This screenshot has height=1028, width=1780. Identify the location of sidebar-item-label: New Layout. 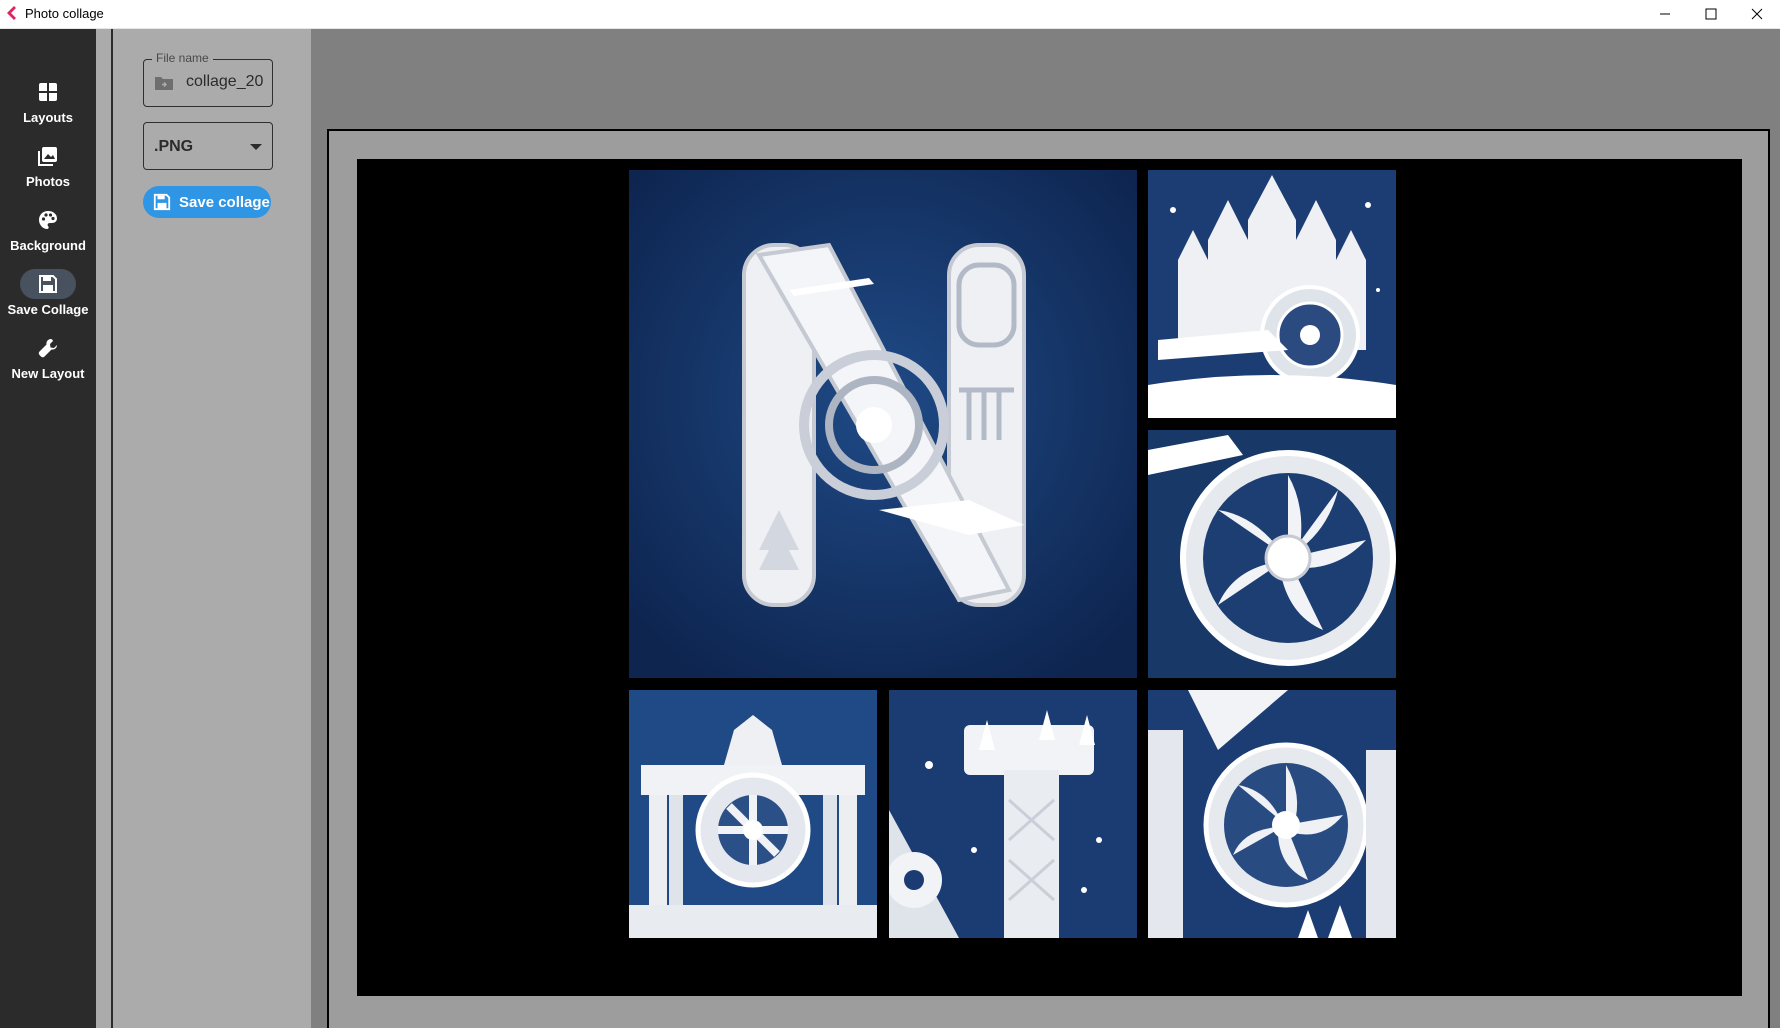
(48, 373).